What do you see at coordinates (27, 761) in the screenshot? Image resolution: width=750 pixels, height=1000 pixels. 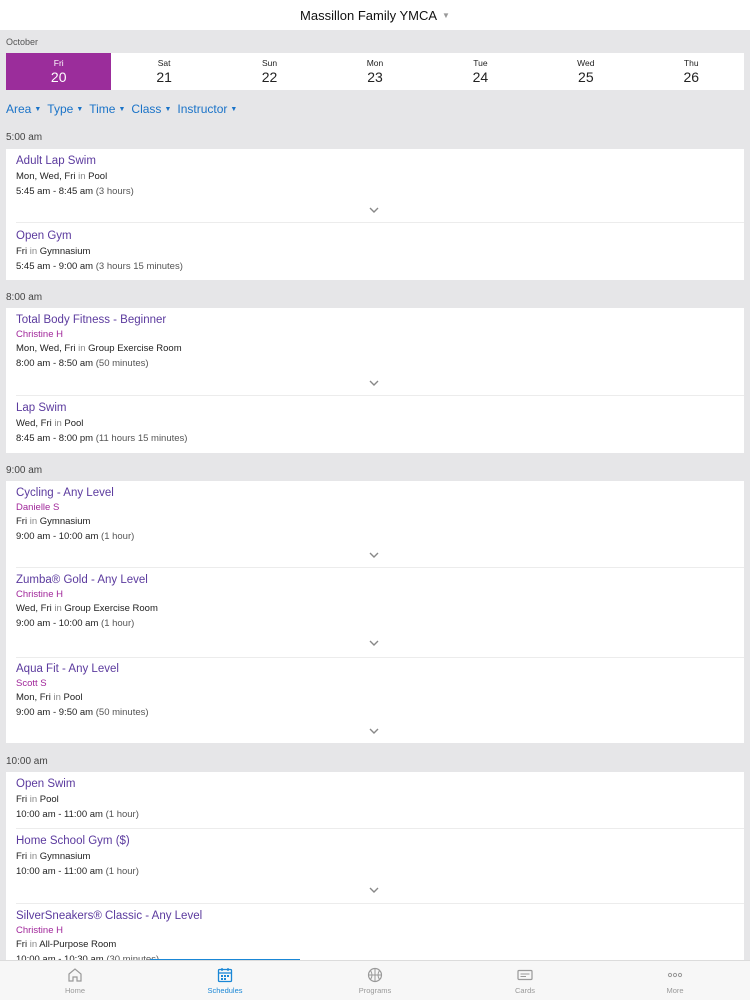 I see `time-header: 10:00 am` at bounding box center [27, 761].